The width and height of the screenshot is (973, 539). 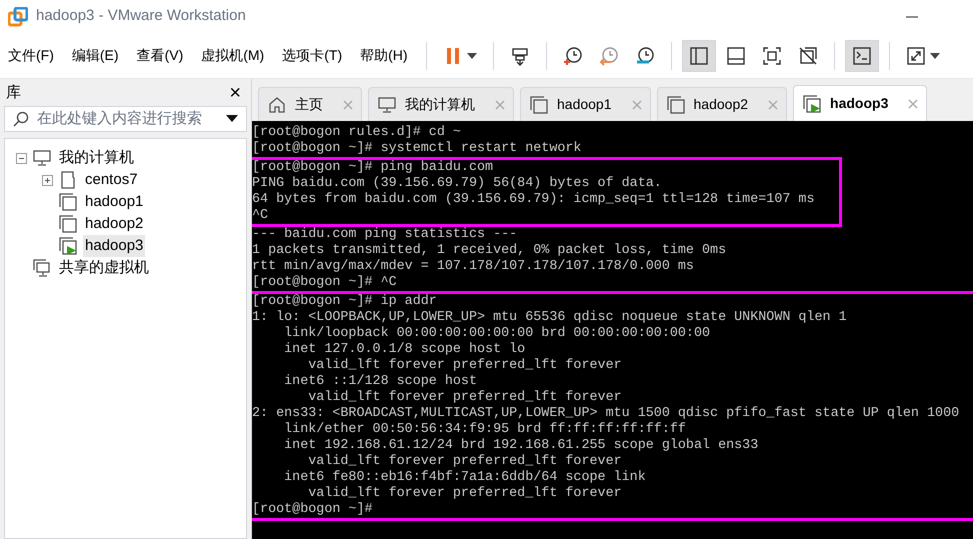 What do you see at coordinates (722, 104) in the screenshot?
I see `tab: hadoop2` at bounding box center [722, 104].